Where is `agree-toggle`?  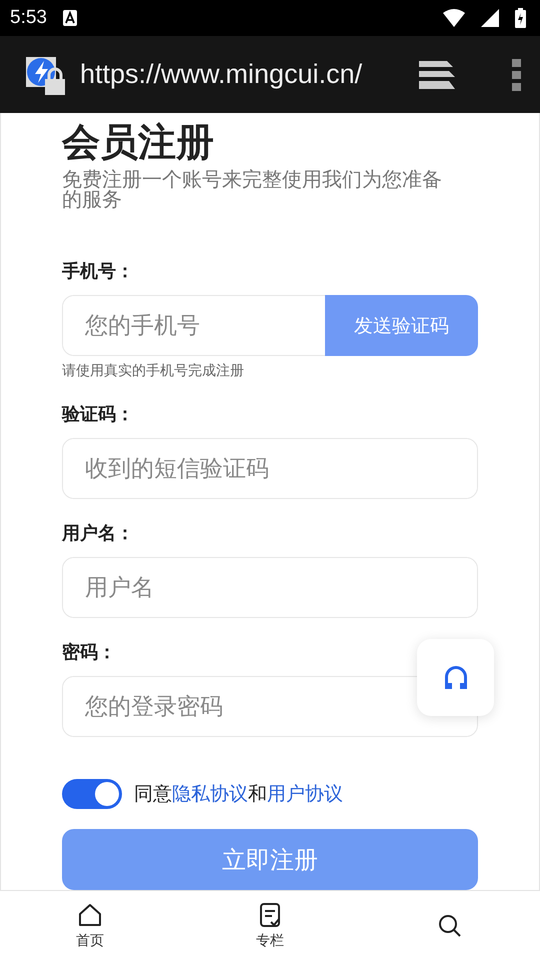 agree-toggle is located at coordinates (92, 794).